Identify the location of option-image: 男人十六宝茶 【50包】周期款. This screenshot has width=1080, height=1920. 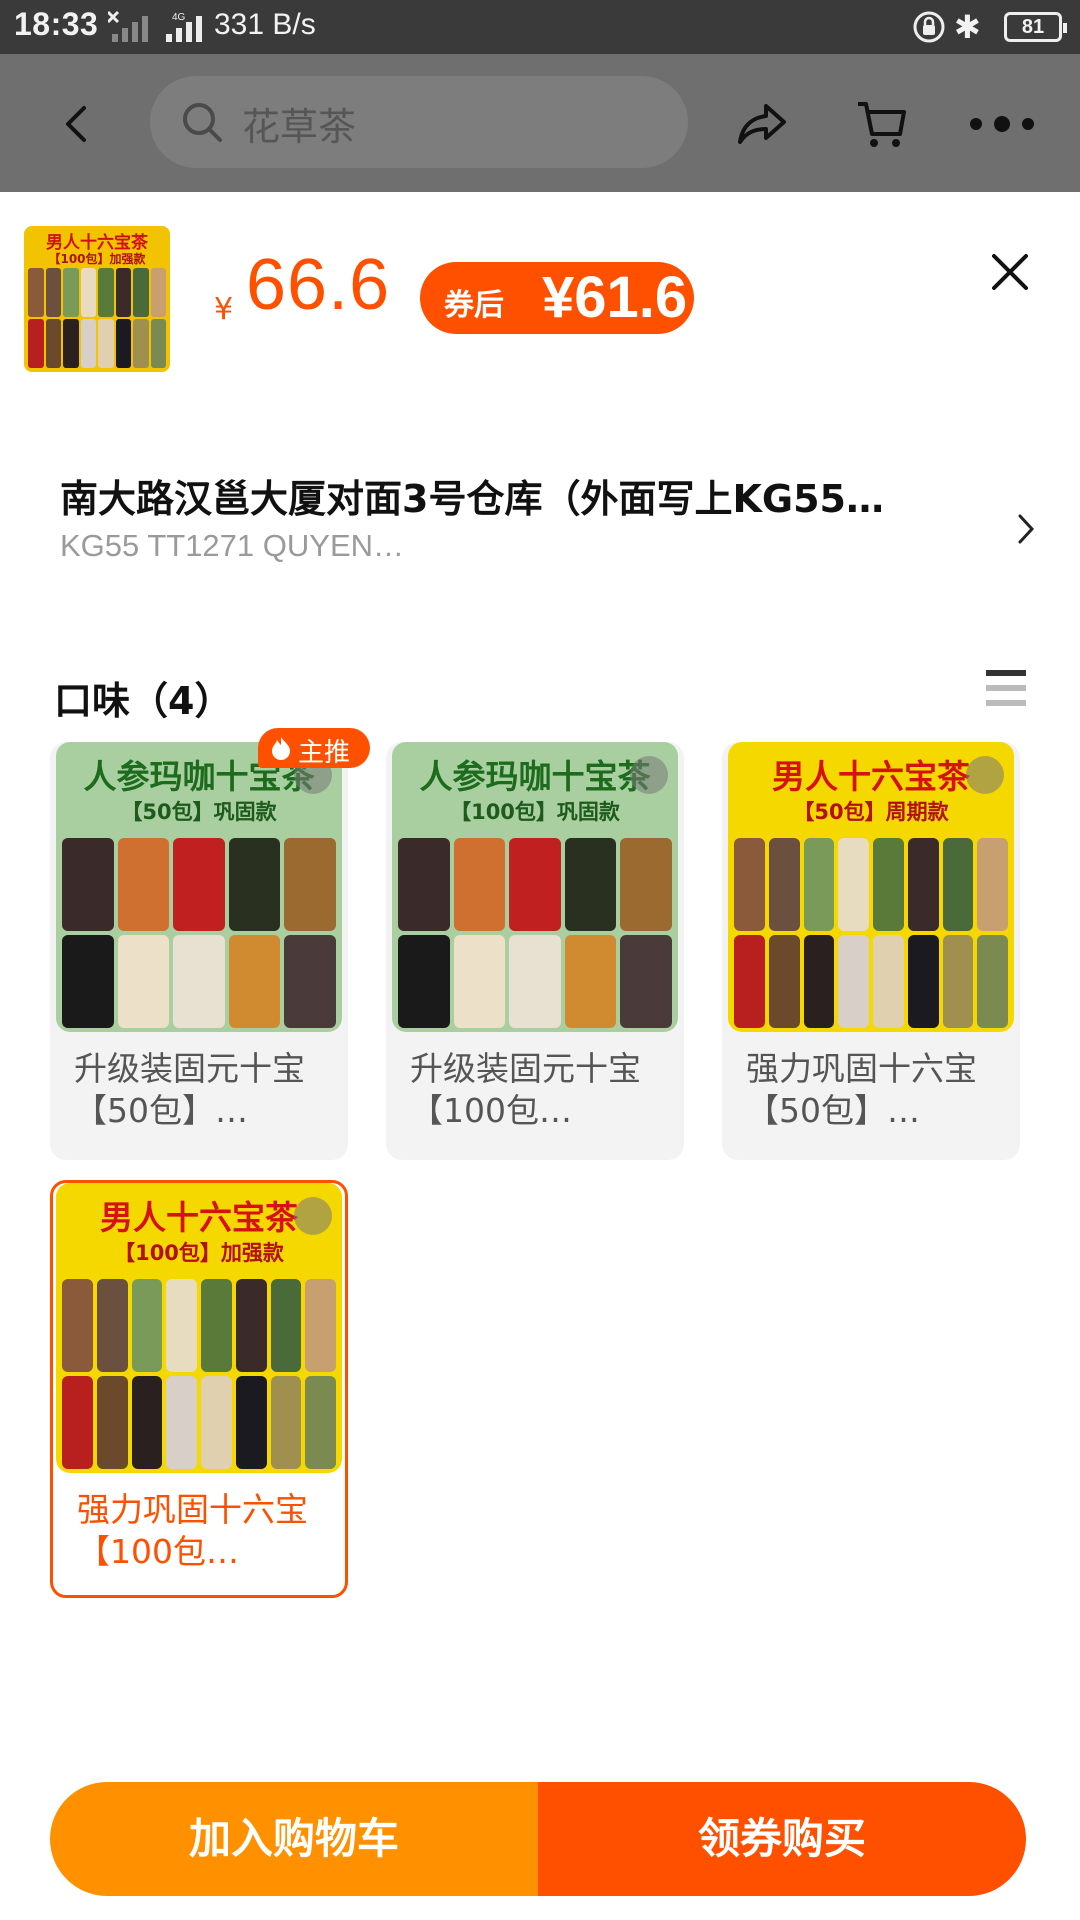
(871, 887).